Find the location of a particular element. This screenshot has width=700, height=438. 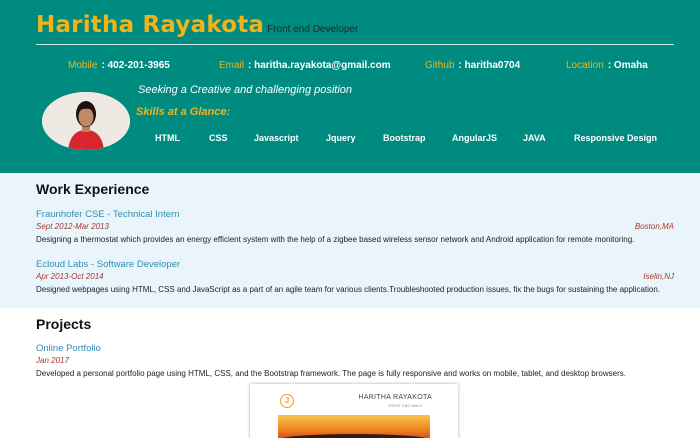

skill-css: CSS is located at coordinates (218, 138).